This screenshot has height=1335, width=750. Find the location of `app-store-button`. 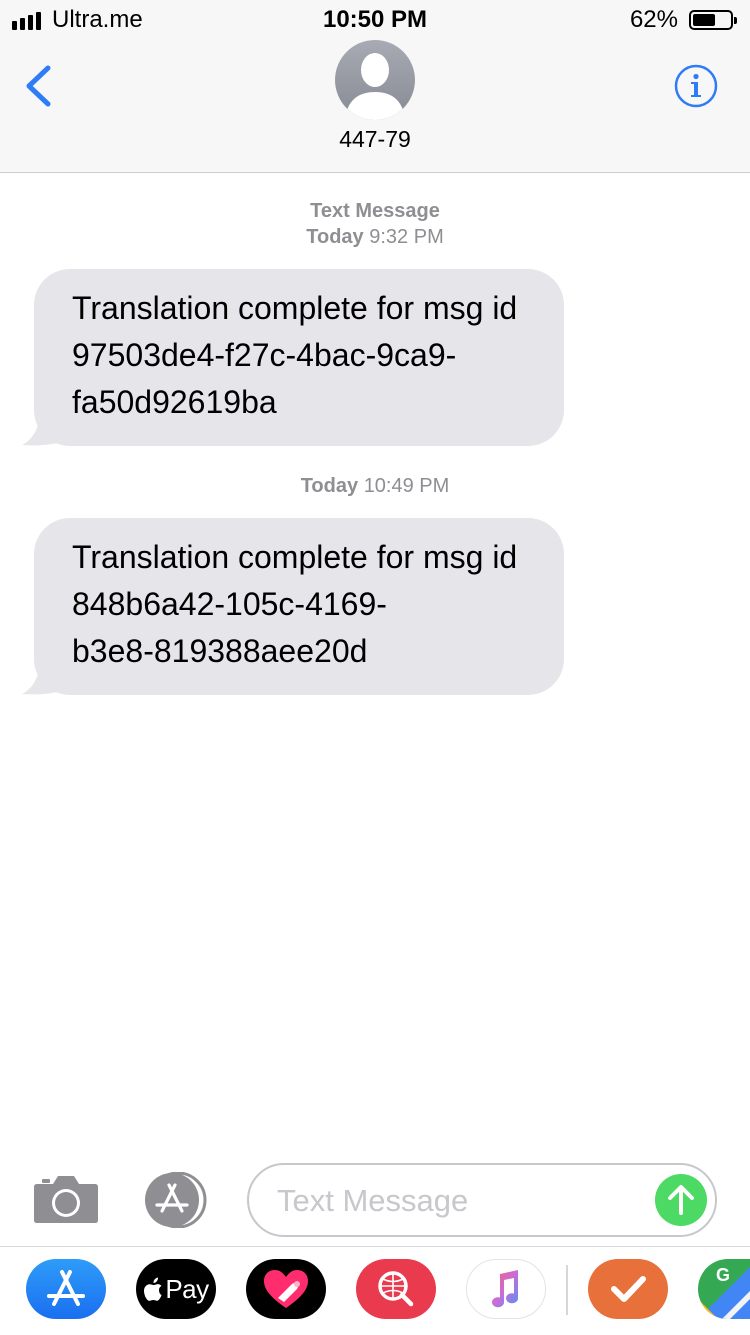

app-store-button is located at coordinates (176, 1200).